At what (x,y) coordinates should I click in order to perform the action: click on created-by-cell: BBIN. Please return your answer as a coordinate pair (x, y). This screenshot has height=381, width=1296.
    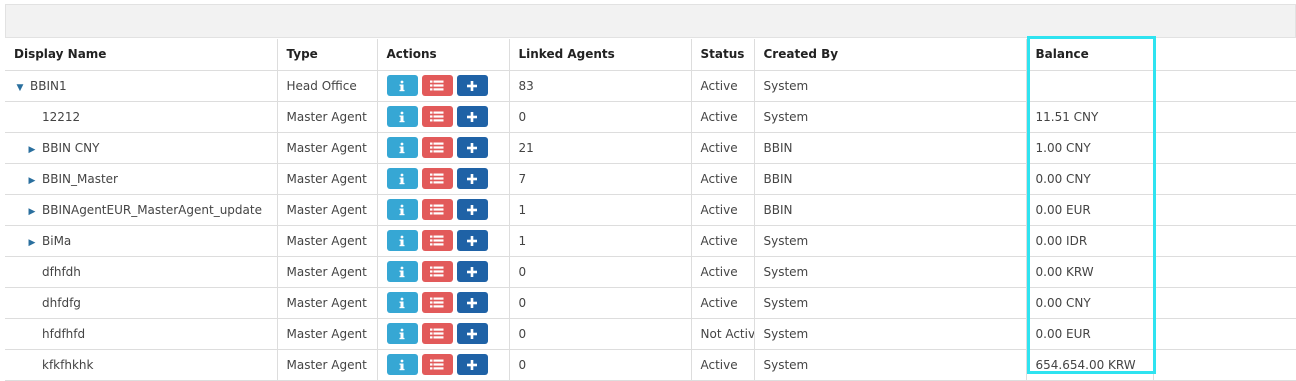
    Looking at the image, I should click on (890, 210).